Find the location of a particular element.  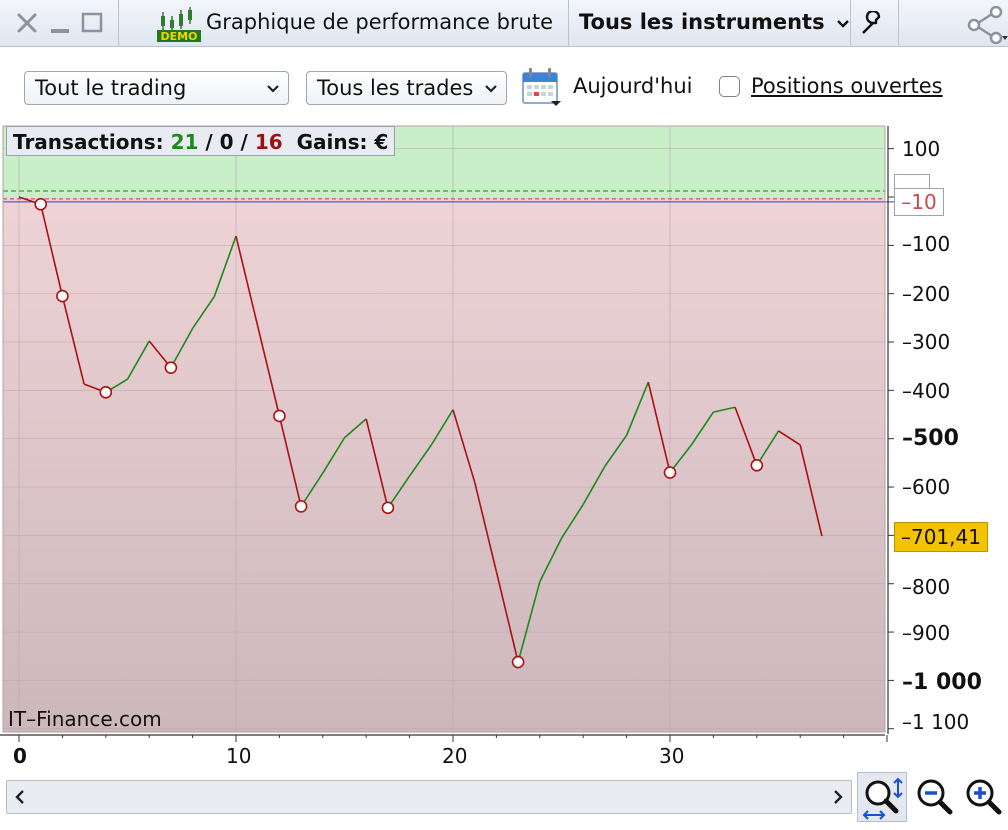

x-tick-label: 20 is located at coordinates (455, 756).